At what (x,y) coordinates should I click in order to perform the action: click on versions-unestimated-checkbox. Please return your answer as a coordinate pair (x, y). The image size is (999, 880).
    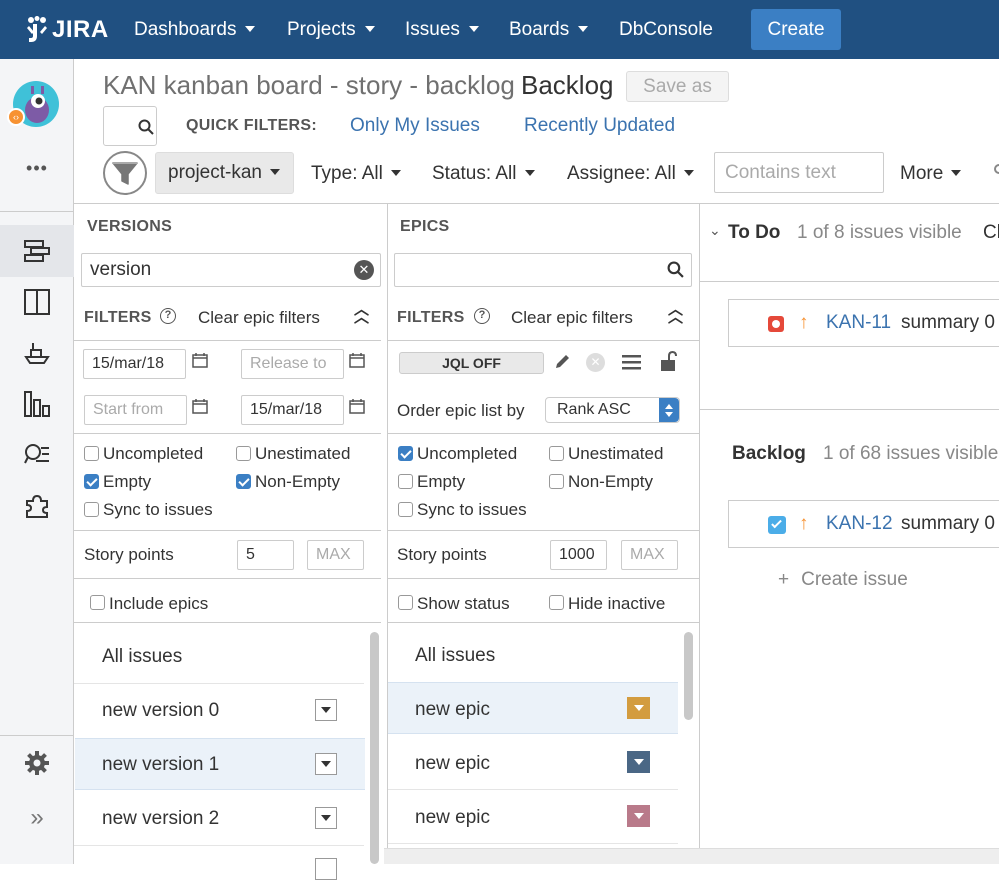
    Looking at the image, I should click on (243, 453).